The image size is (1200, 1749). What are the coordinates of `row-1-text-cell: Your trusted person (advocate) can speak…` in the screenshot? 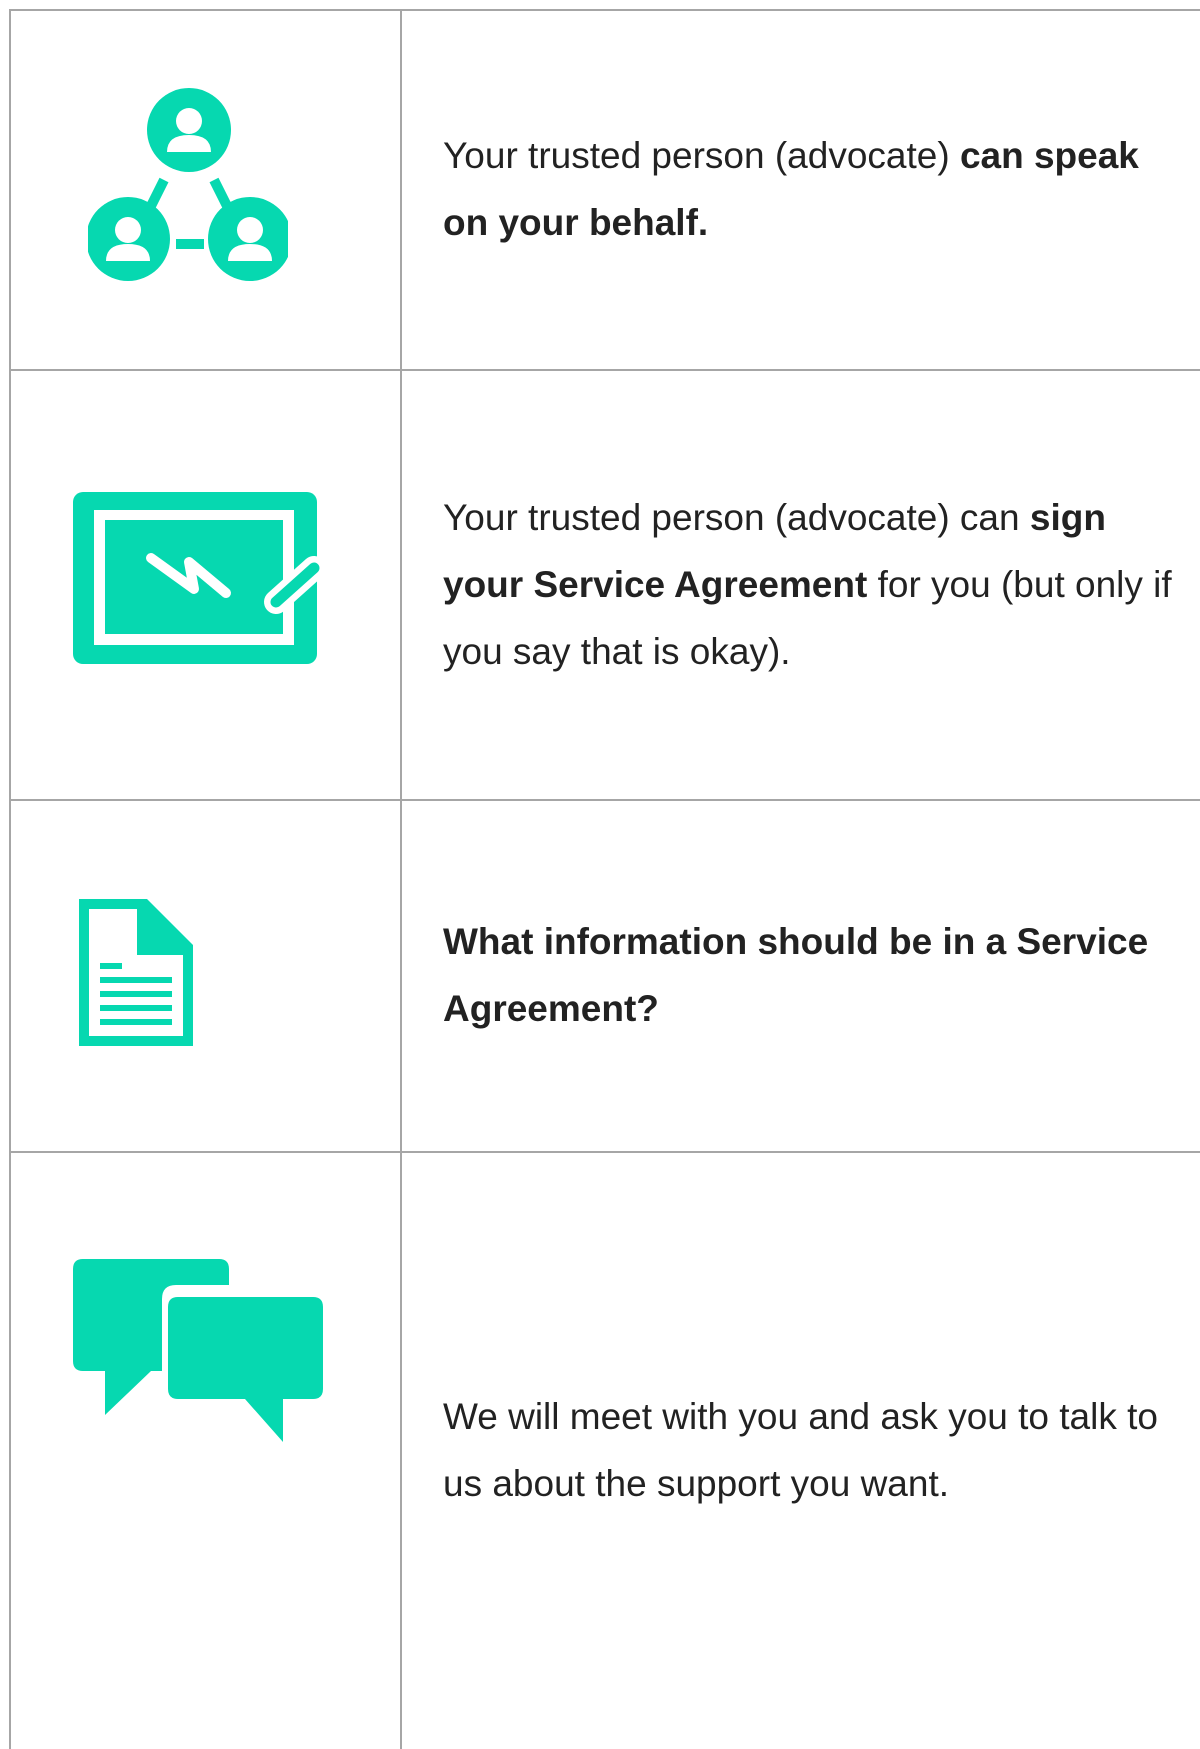 It's located at (800, 189).